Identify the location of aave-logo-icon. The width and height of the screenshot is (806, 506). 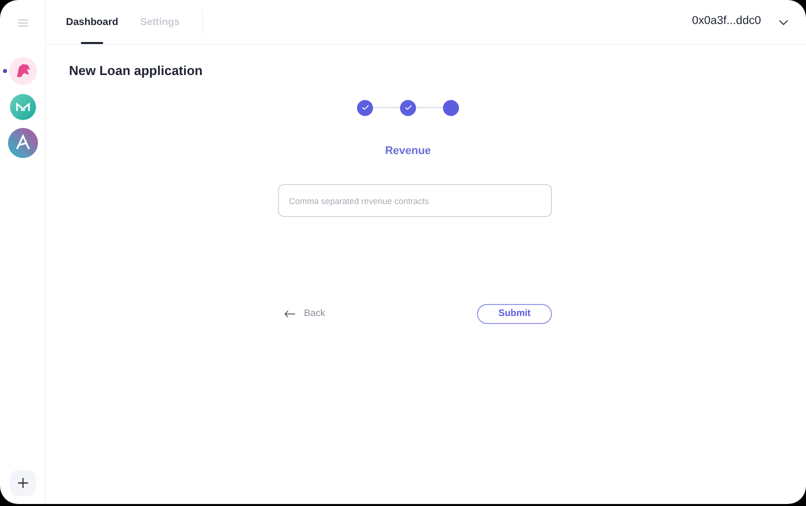
(23, 143).